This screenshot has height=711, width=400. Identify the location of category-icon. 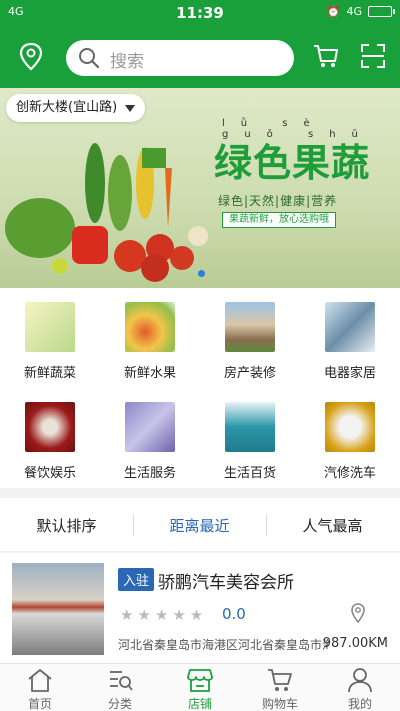
(121, 681).